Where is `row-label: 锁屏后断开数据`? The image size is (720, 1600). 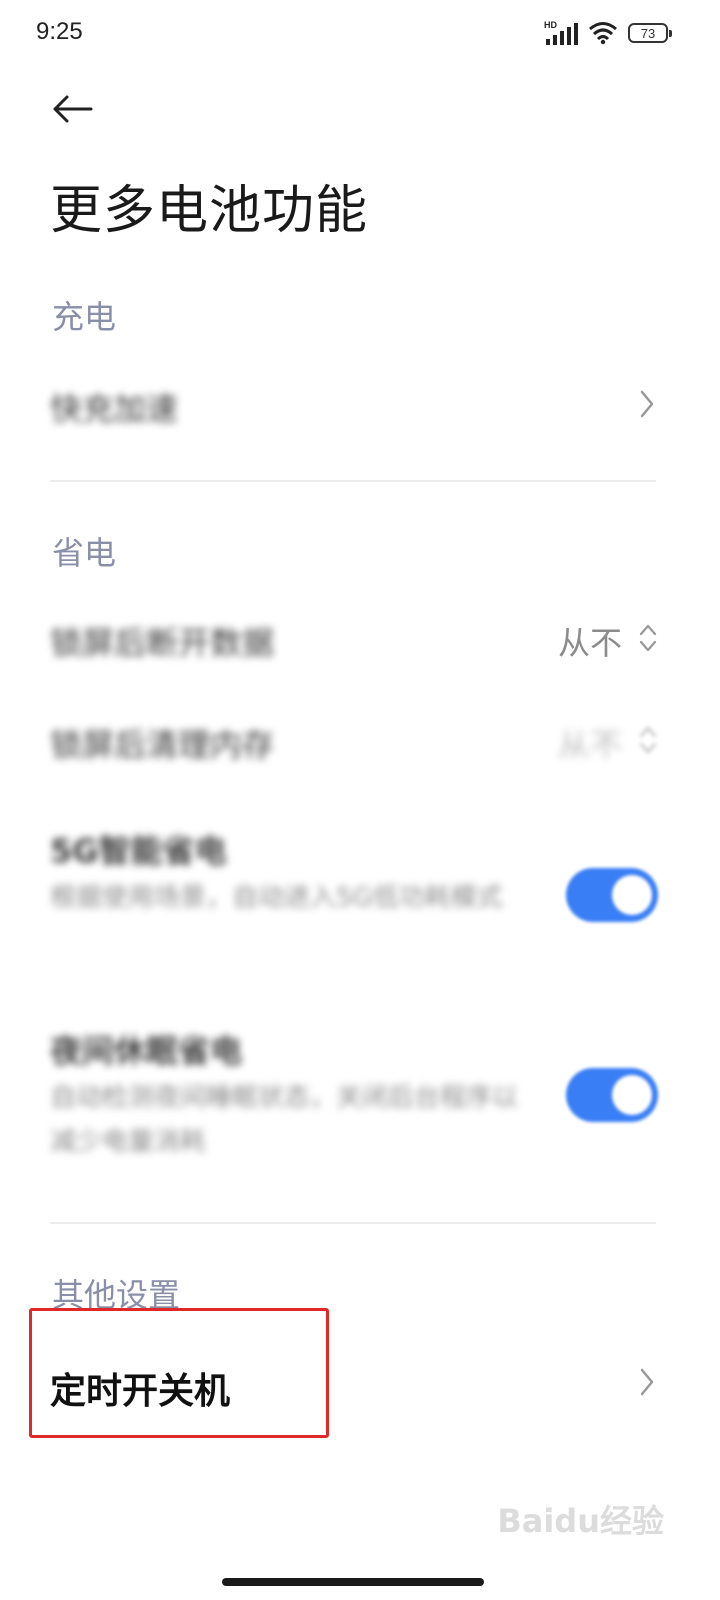 row-label: 锁屏后断开数据 is located at coordinates (162, 643).